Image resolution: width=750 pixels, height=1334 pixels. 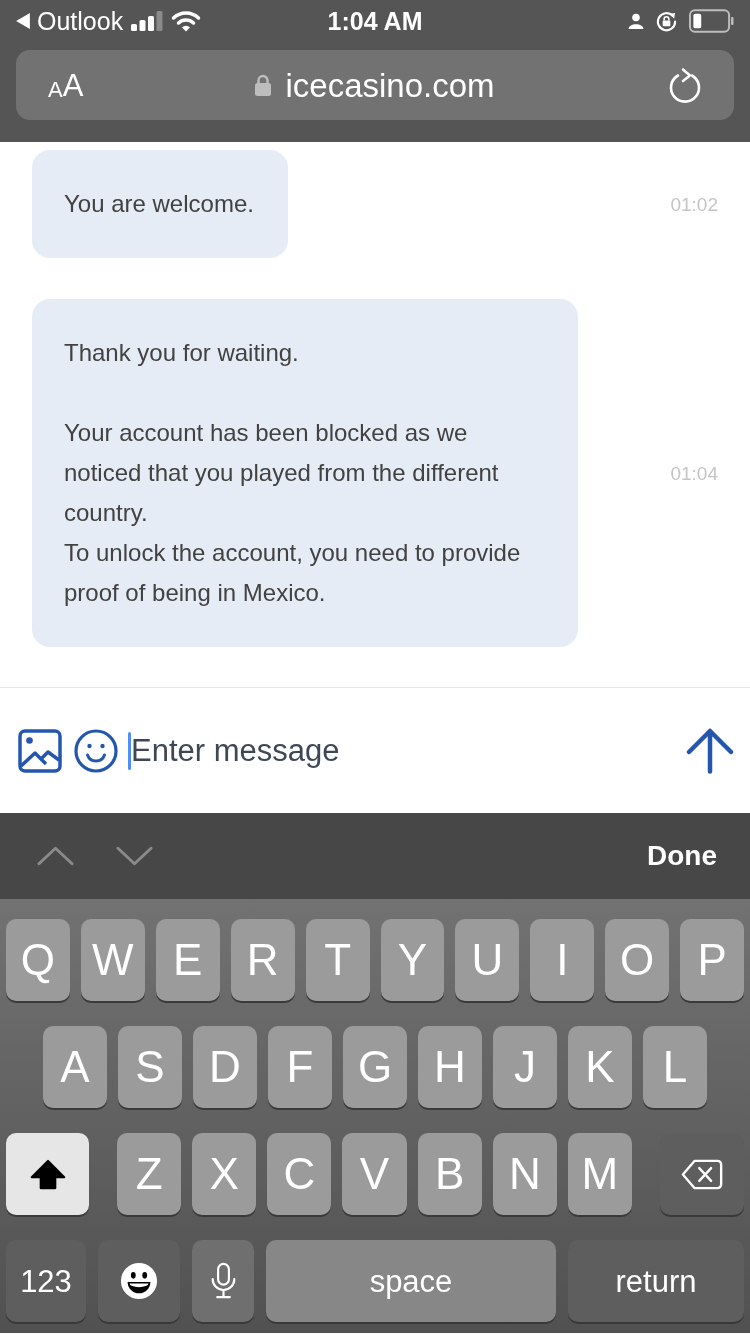 What do you see at coordinates (149, 1174) in the screenshot?
I see `letter-key: Z` at bounding box center [149, 1174].